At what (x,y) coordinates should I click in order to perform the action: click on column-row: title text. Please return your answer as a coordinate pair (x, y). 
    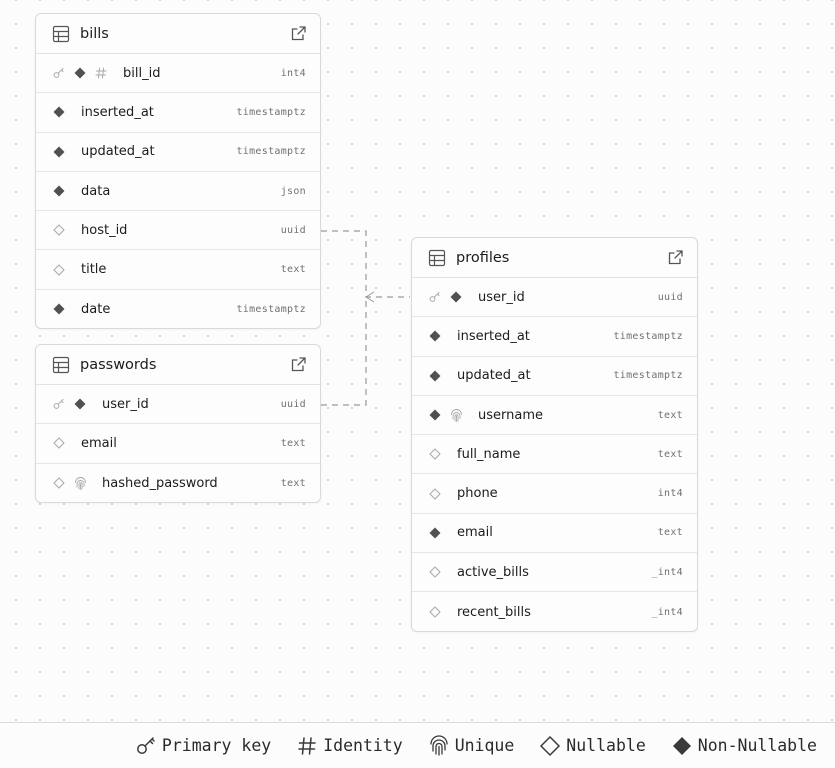
    Looking at the image, I should click on (178, 270).